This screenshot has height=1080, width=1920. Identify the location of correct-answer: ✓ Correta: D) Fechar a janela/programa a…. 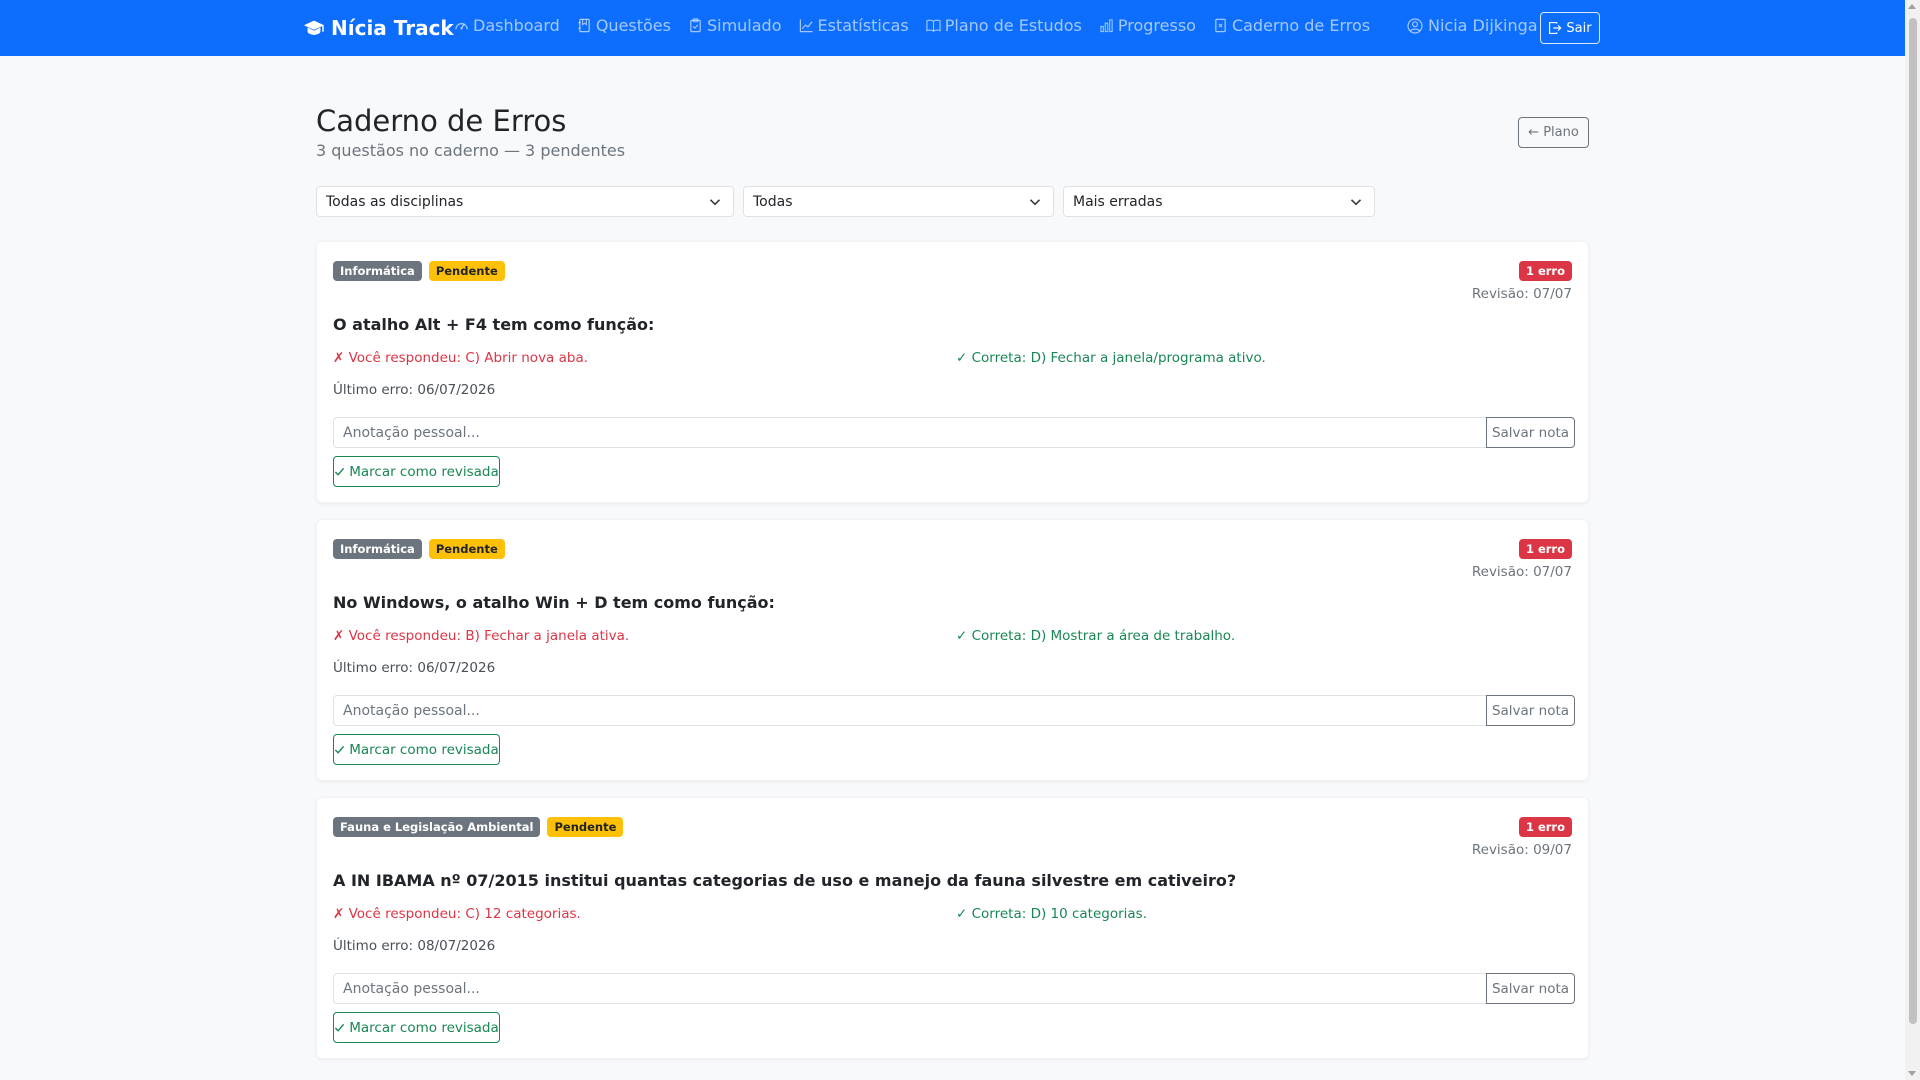
(1111, 358).